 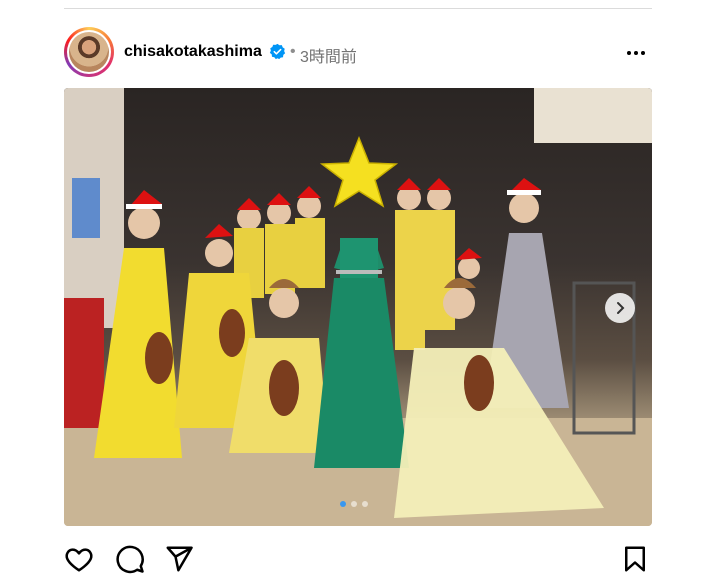 What do you see at coordinates (193, 52) in the screenshot?
I see `username-link: chisakotakashima` at bounding box center [193, 52].